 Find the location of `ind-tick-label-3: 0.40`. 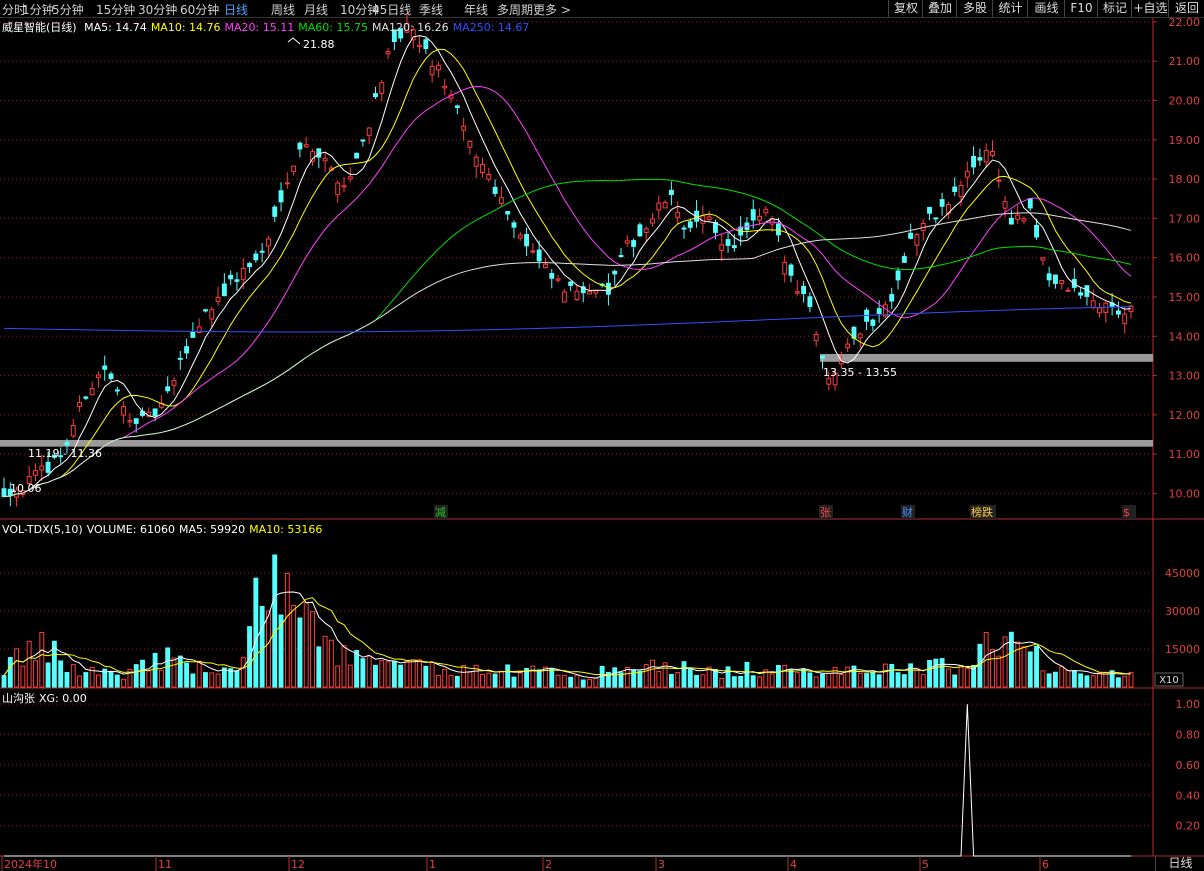

ind-tick-label-3: 0.40 is located at coordinates (1188, 795).